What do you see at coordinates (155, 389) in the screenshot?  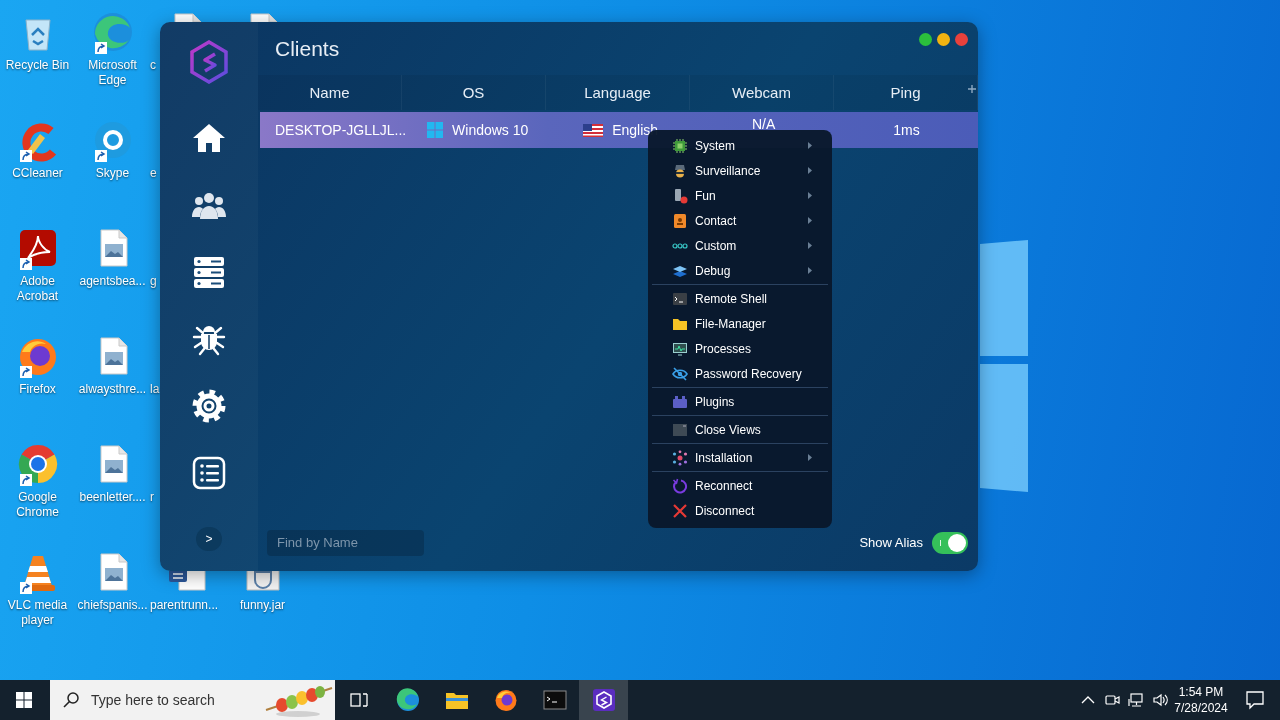 I see `desktop-icon-label: la` at bounding box center [155, 389].